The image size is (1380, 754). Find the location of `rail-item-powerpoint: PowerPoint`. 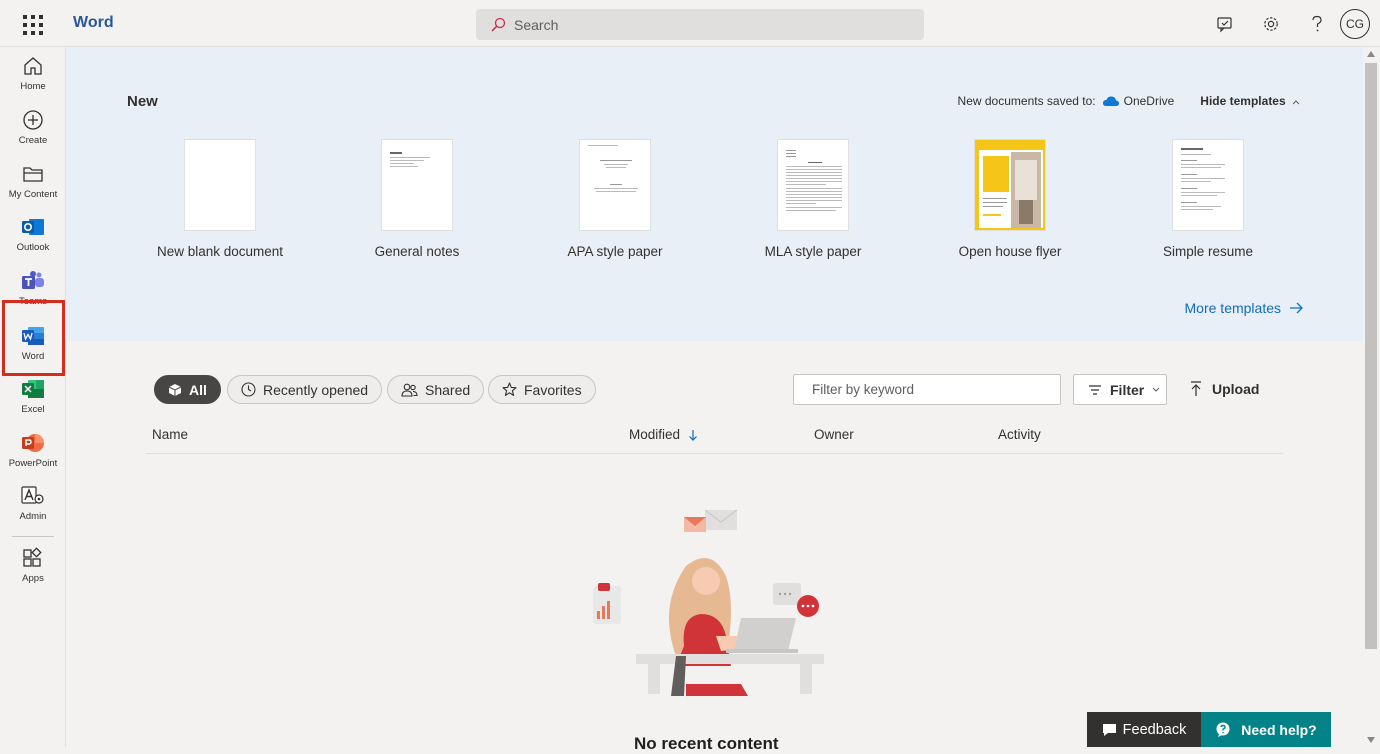

rail-item-powerpoint: PowerPoint is located at coordinates (33, 450).